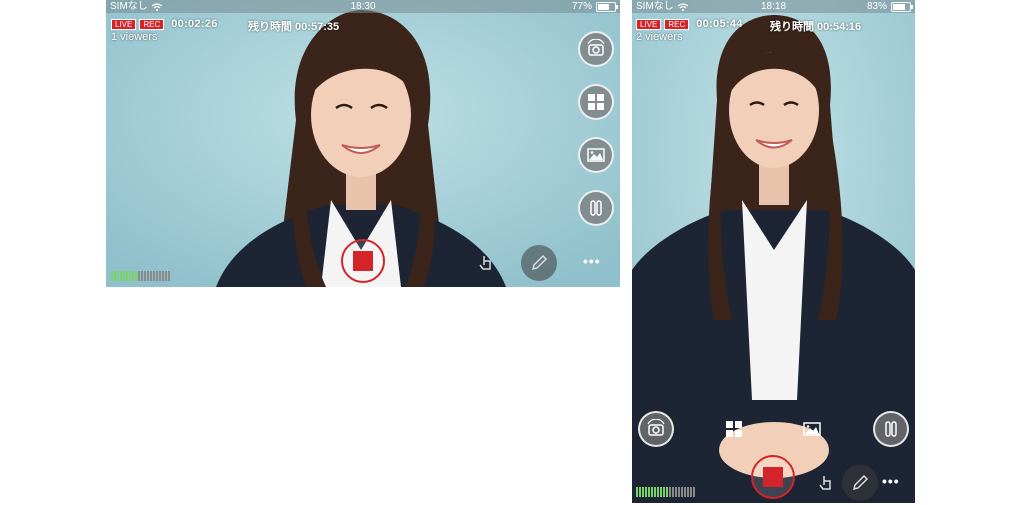 This screenshot has height=505, width=1024. I want to click on status-bar: SIMなし 18:30 77%, so click(363, 6).